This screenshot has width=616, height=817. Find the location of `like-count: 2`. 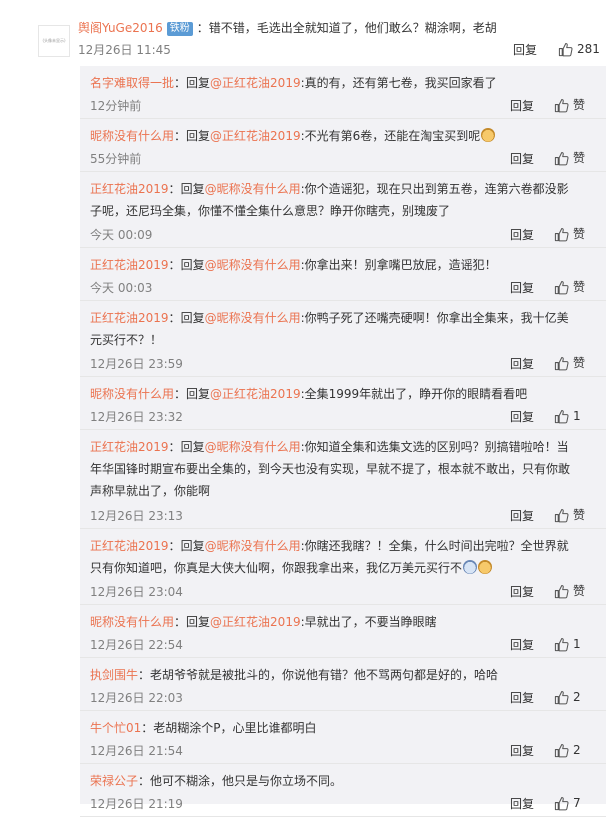

like-count: 2 is located at coordinates (577, 697).